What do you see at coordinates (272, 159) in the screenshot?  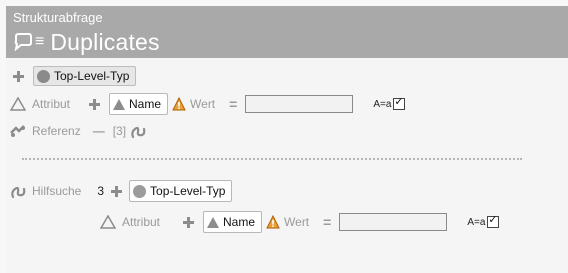 I see `section-divider` at bounding box center [272, 159].